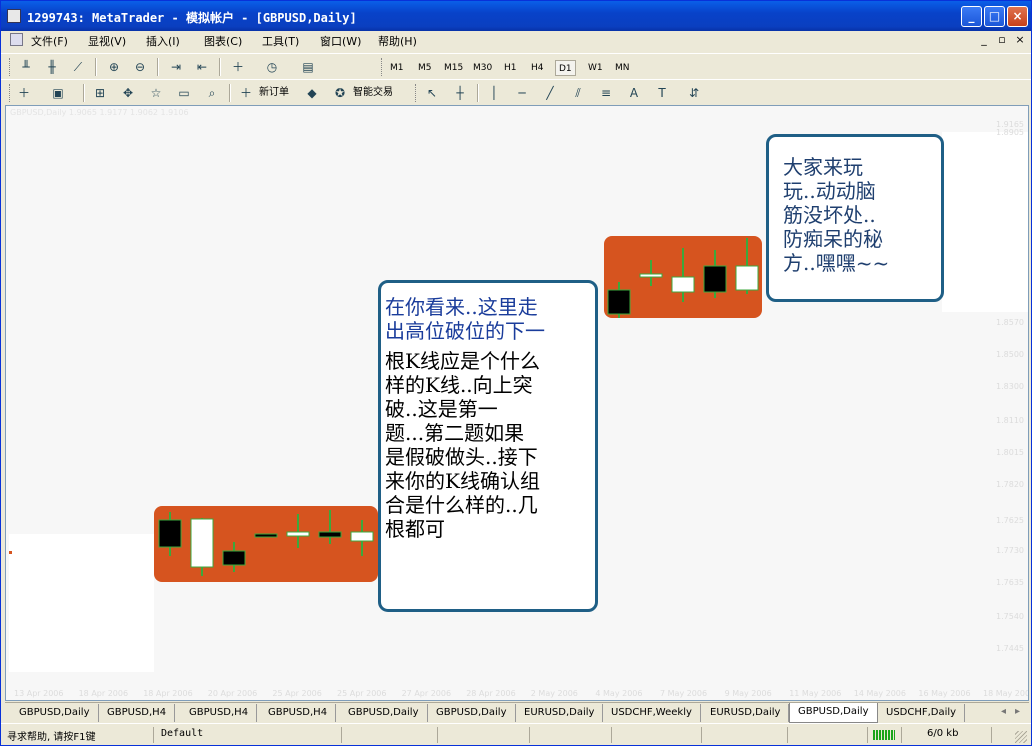 The width and height of the screenshot is (1032, 746). Describe the element at coordinates (462, 481) in the screenshot. I see `question-line-8: 来你的K线确认组` at that location.